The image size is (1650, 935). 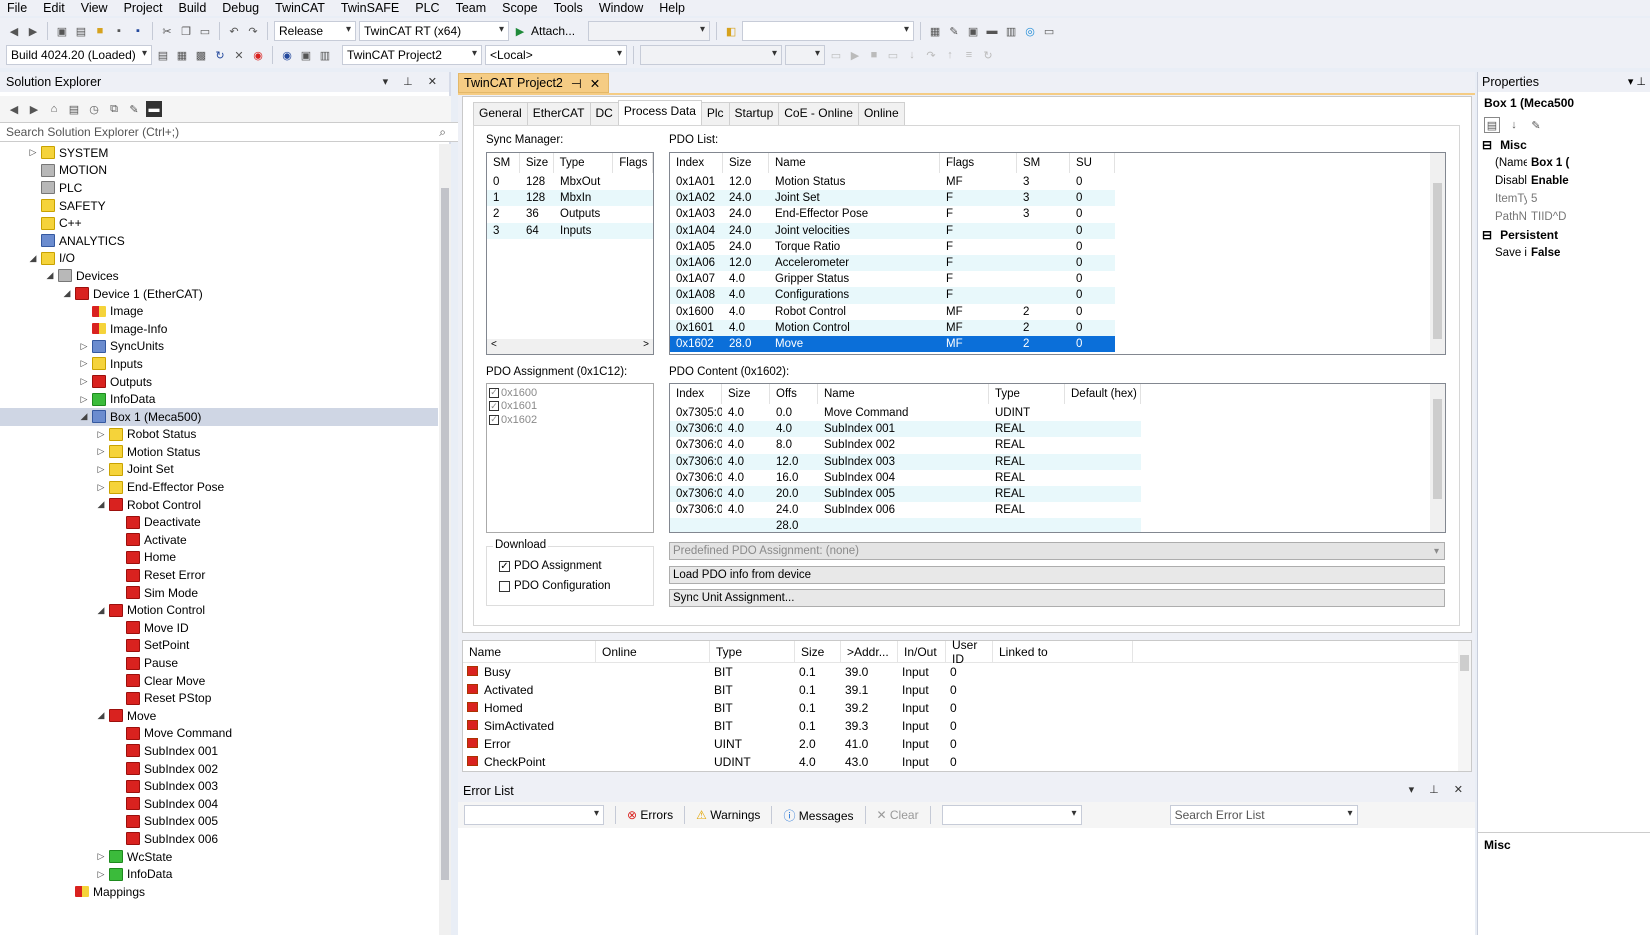 What do you see at coordinates (969, 55) in the screenshot?
I see `breakpoints-icon: ≡` at bounding box center [969, 55].